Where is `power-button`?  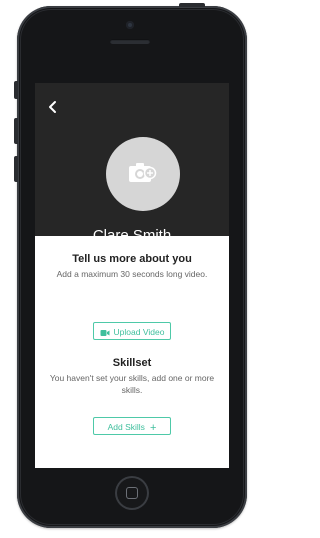 power-button is located at coordinates (192, 5).